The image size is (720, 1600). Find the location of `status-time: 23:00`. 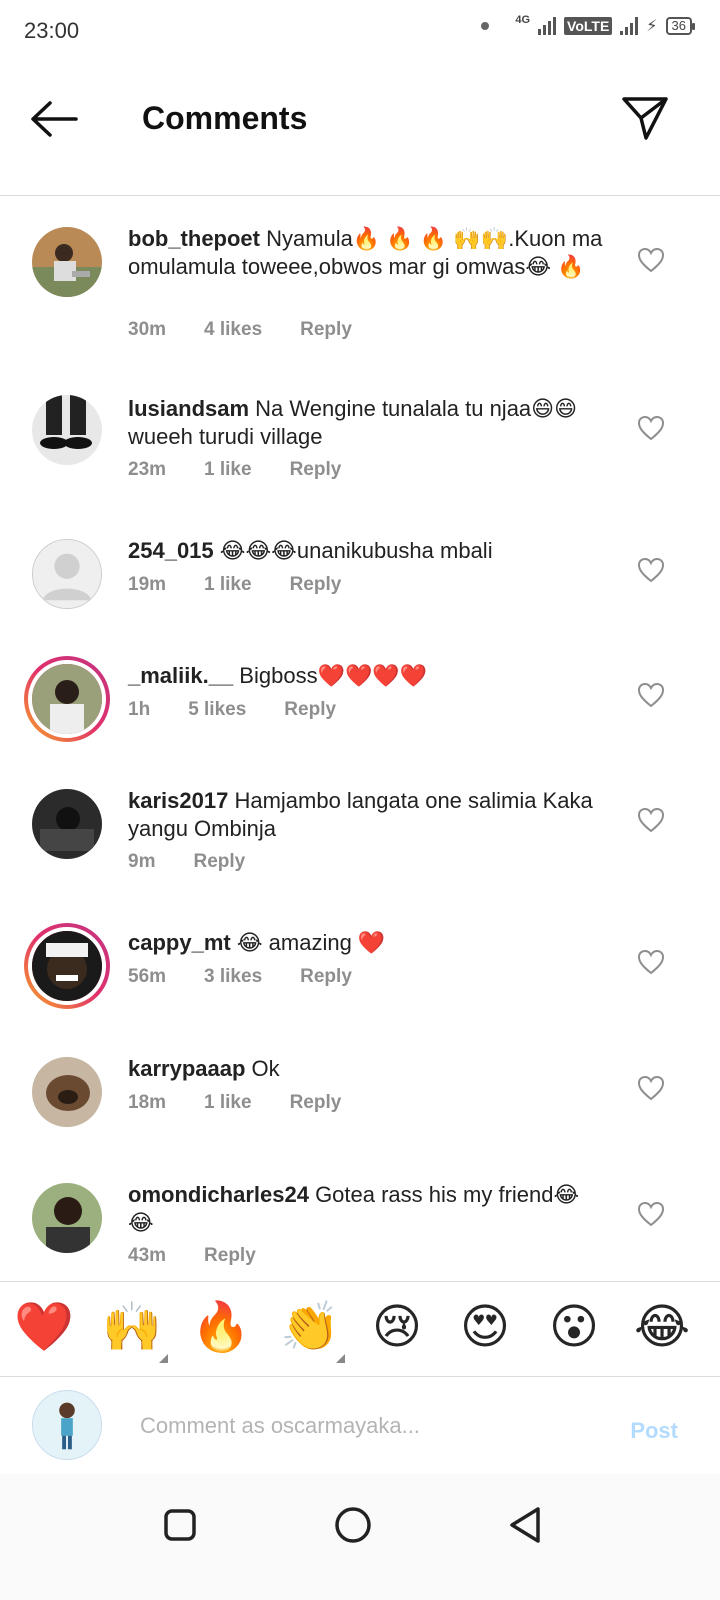

status-time: 23:00 is located at coordinates (52, 30).